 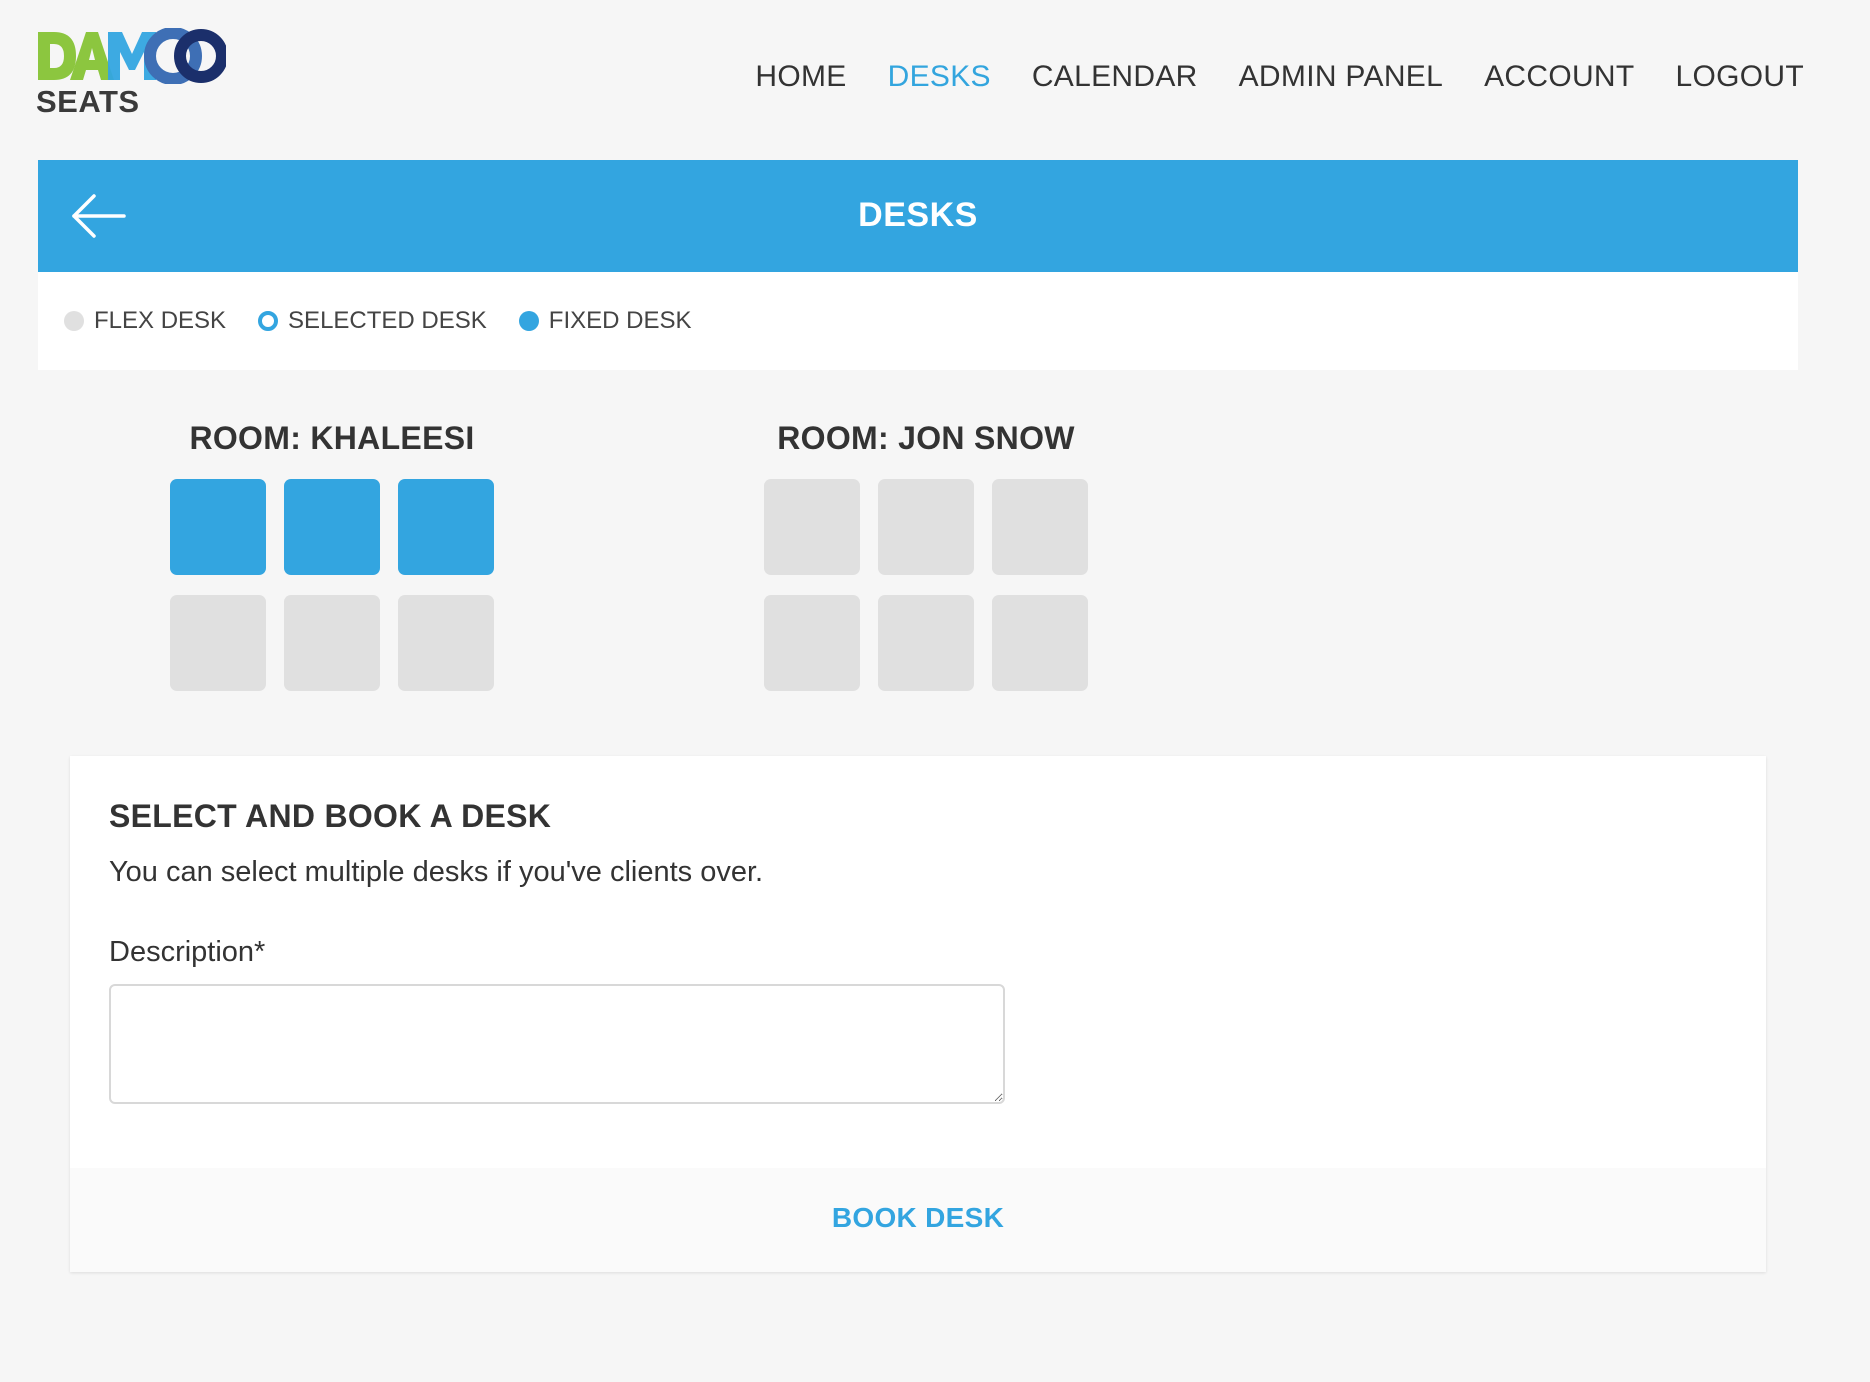 What do you see at coordinates (939, 77) in the screenshot?
I see `nav-desks: DESKS` at bounding box center [939, 77].